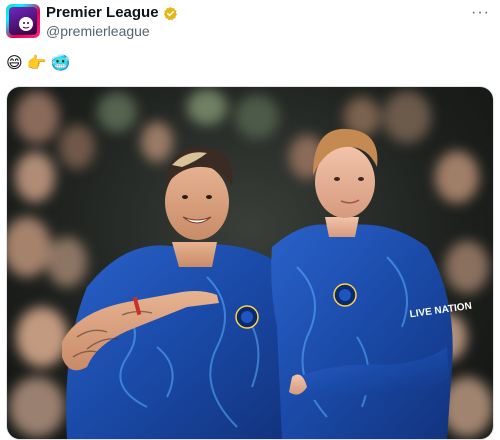 Image resolution: width=500 pixels, height=440 pixels. I want to click on author-name-text: Premier League, so click(102, 13).